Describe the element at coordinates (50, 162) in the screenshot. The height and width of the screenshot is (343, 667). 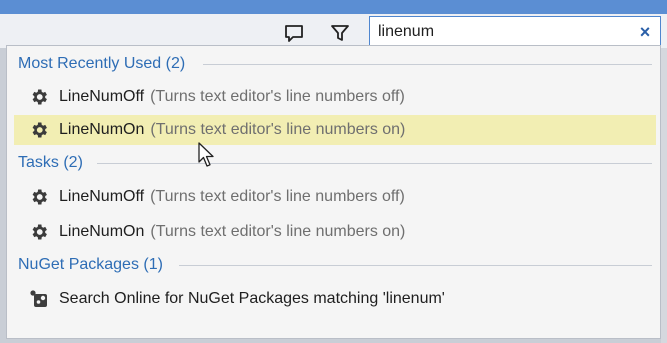
I see `group-header-tasks: Tasks (2)` at that location.